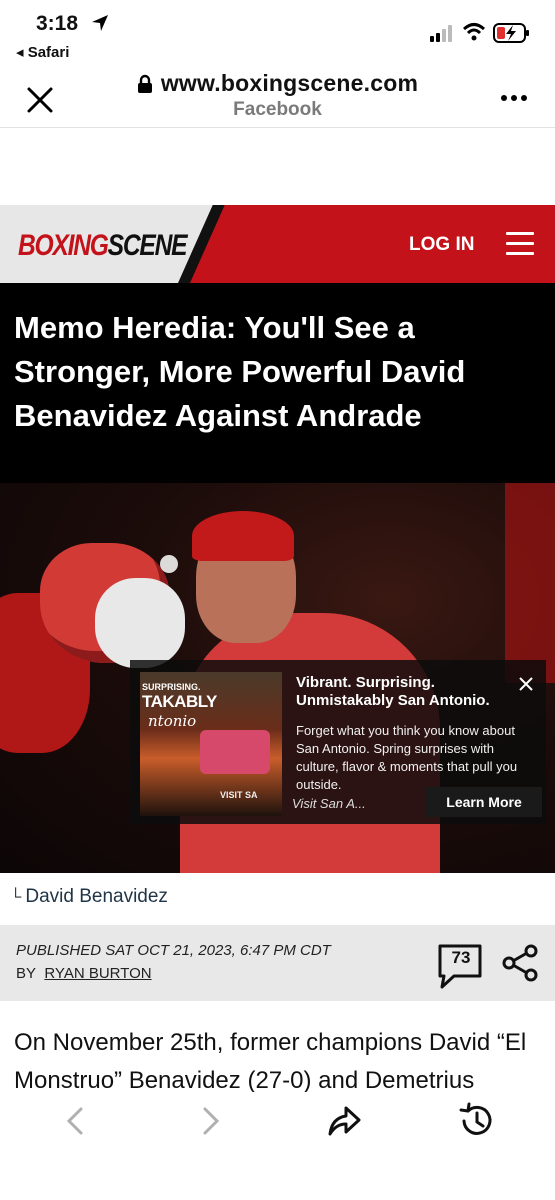 Image resolution: width=555 pixels, height=1200 pixels. What do you see at coordinates (75, 1121) in the screenshot?
I see `back-icon` at bounding box center [75, 1121].